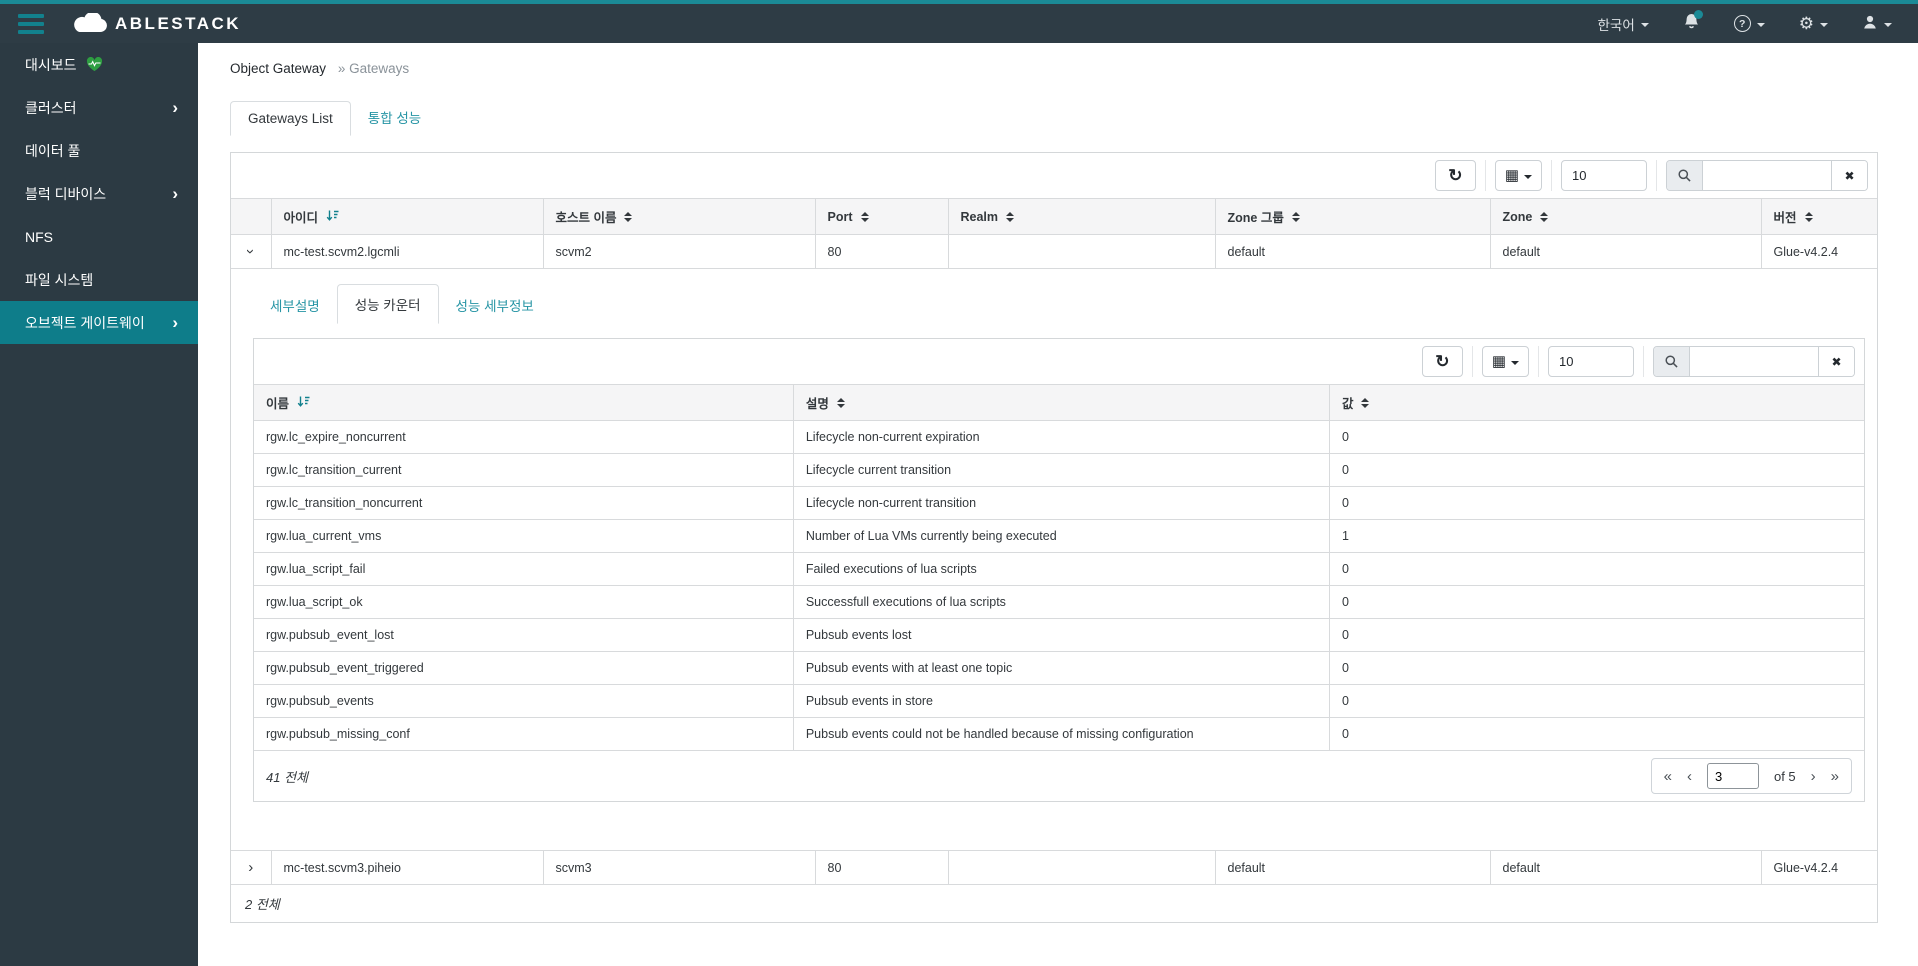 The width and height of the screenshot is (1918, 966). I want to click on column-header-realm: Realm, so click(1082, 216).